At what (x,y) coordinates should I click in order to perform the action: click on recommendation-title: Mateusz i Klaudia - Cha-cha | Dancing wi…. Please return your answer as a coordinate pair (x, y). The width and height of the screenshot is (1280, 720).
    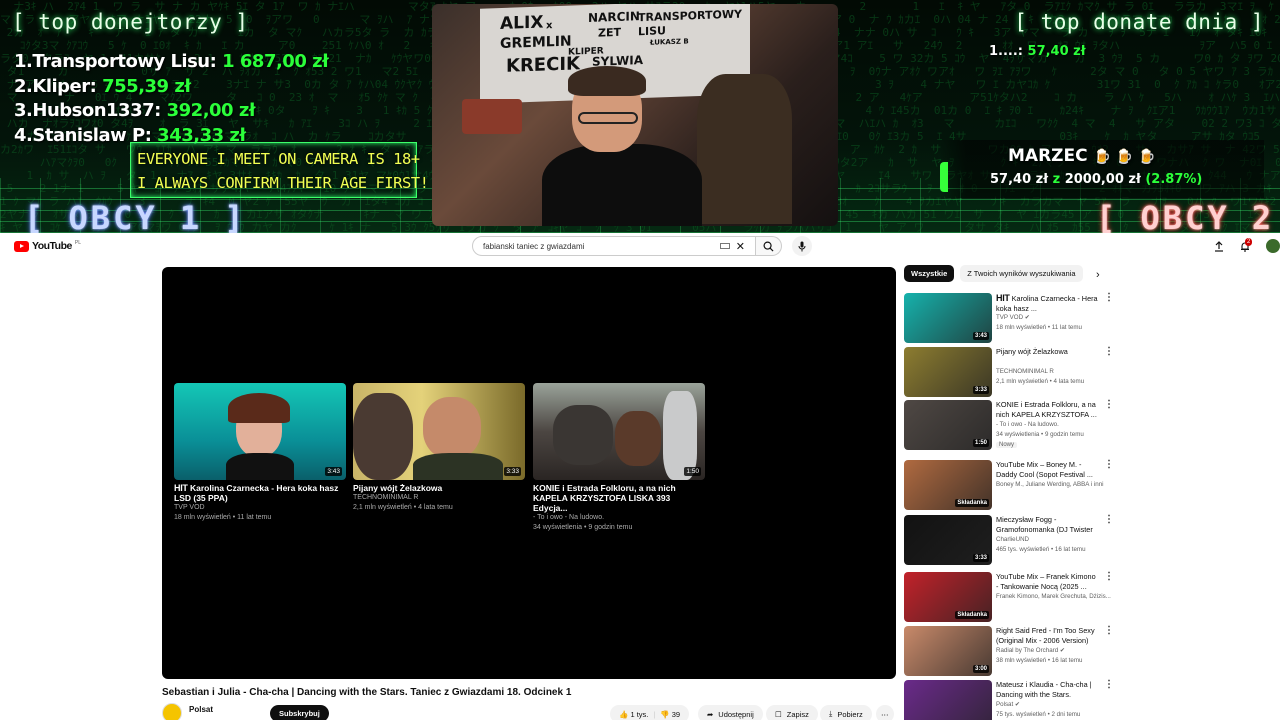
    Looking at the image, I should click on (1044, 689).